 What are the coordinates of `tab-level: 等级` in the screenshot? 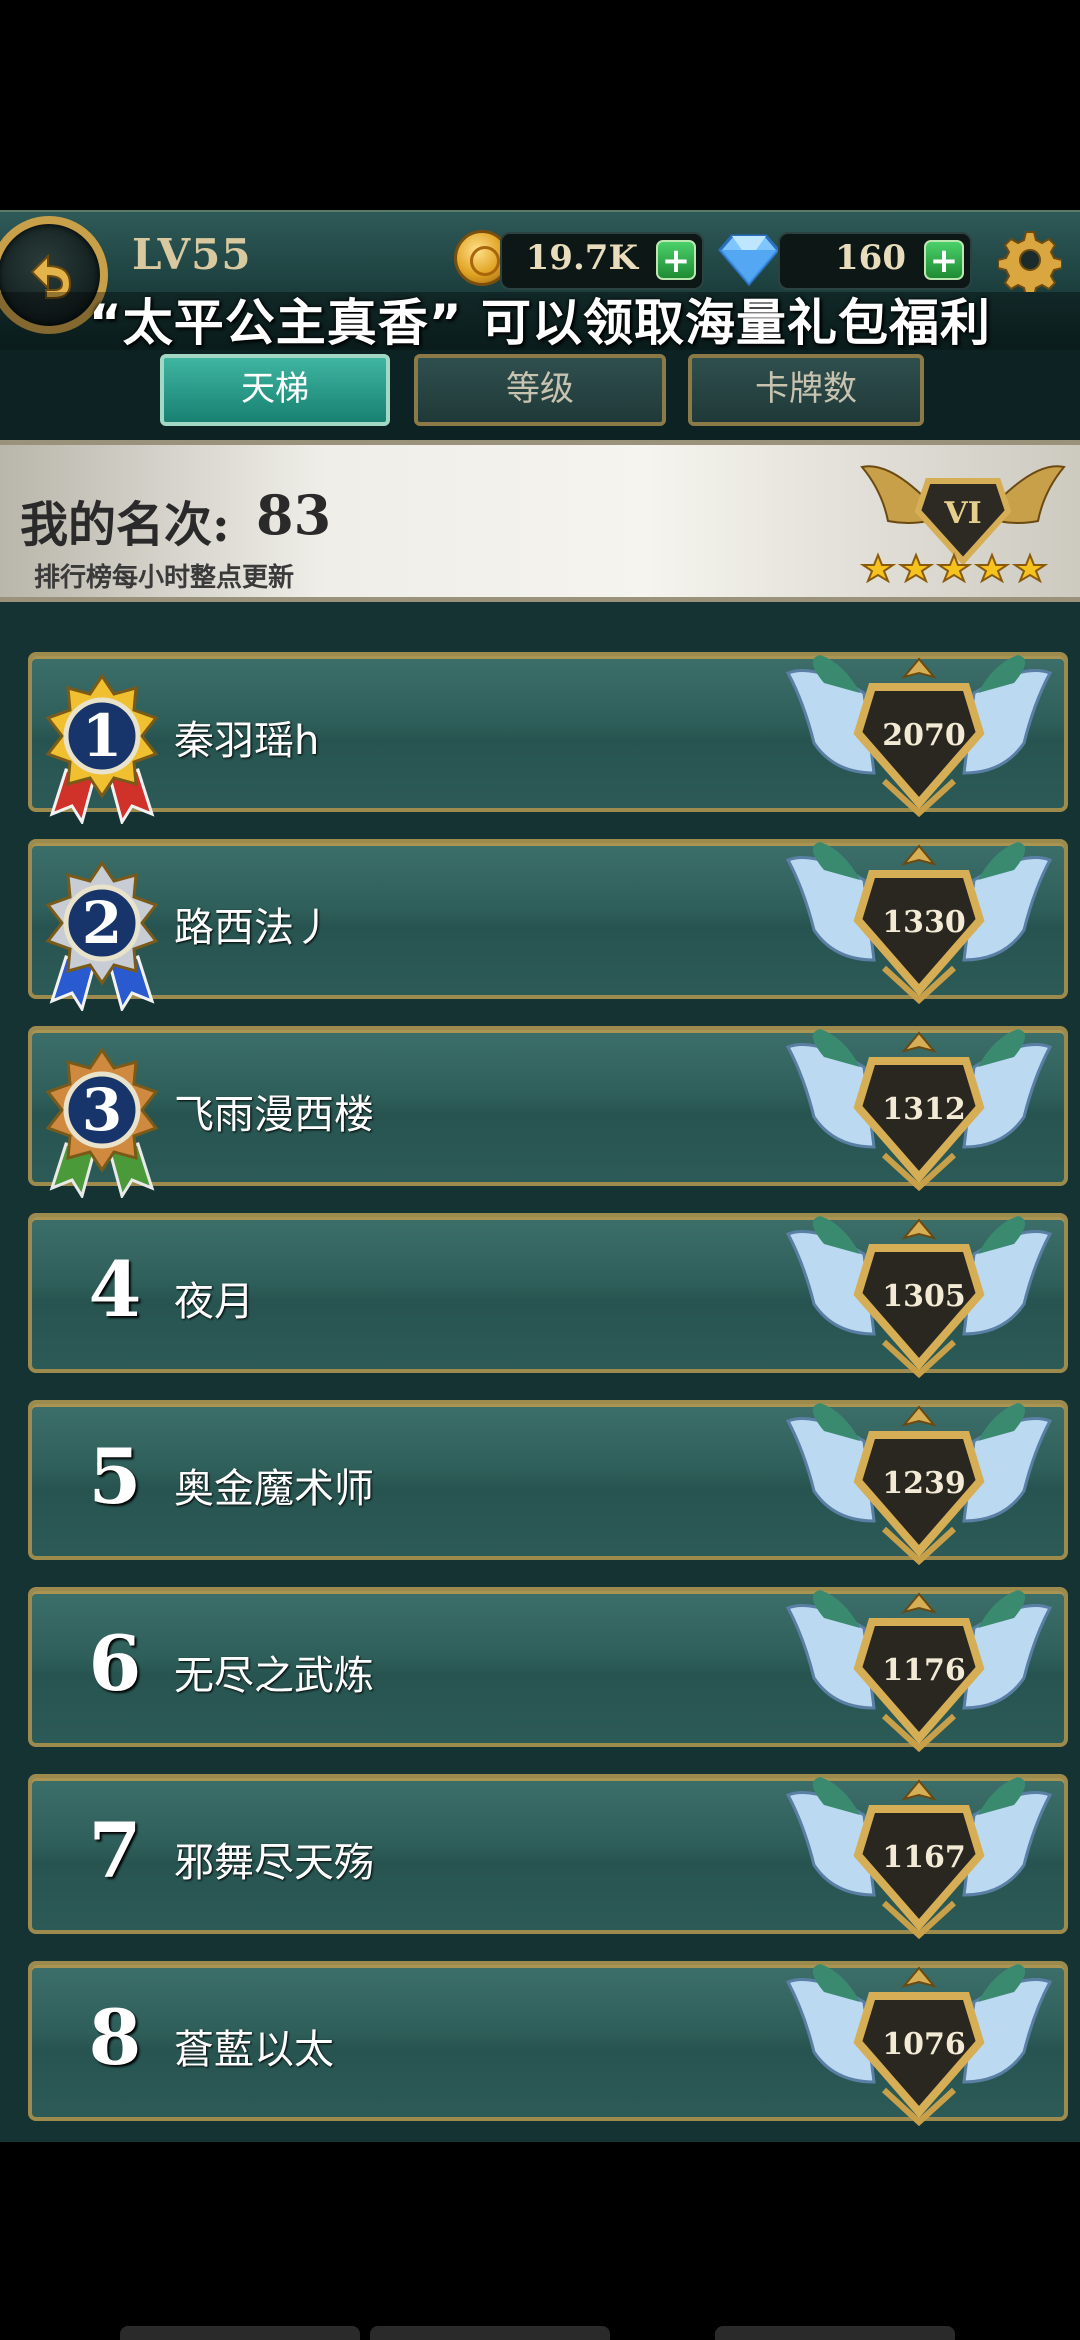 It's located at (540, 390).